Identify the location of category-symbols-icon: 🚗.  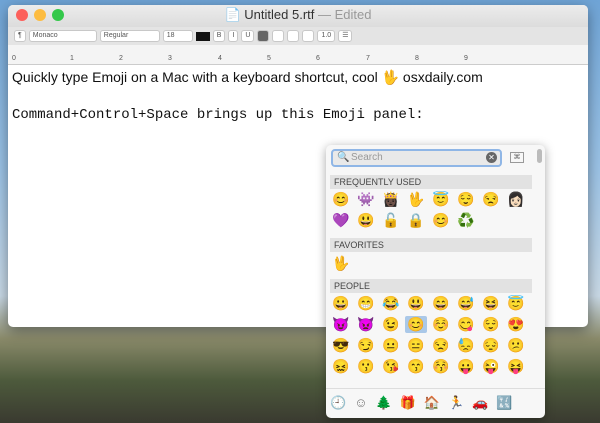
(480, 403).